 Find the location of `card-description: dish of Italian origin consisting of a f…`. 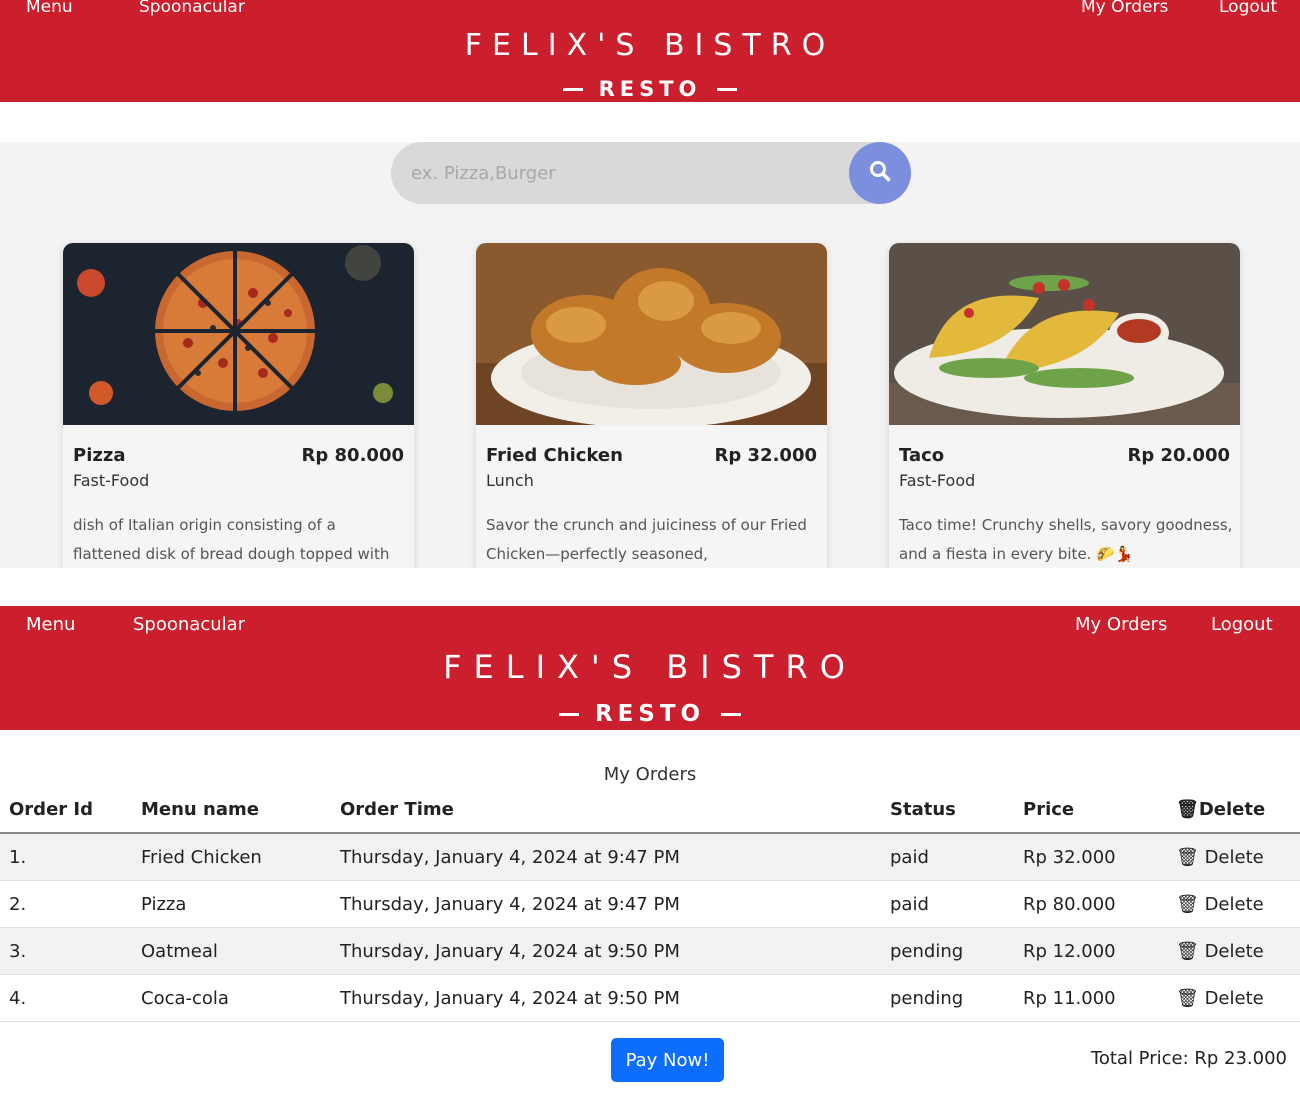

card-description: dish of Italian origin consisting of a f… is located at coordinates (231, 539).